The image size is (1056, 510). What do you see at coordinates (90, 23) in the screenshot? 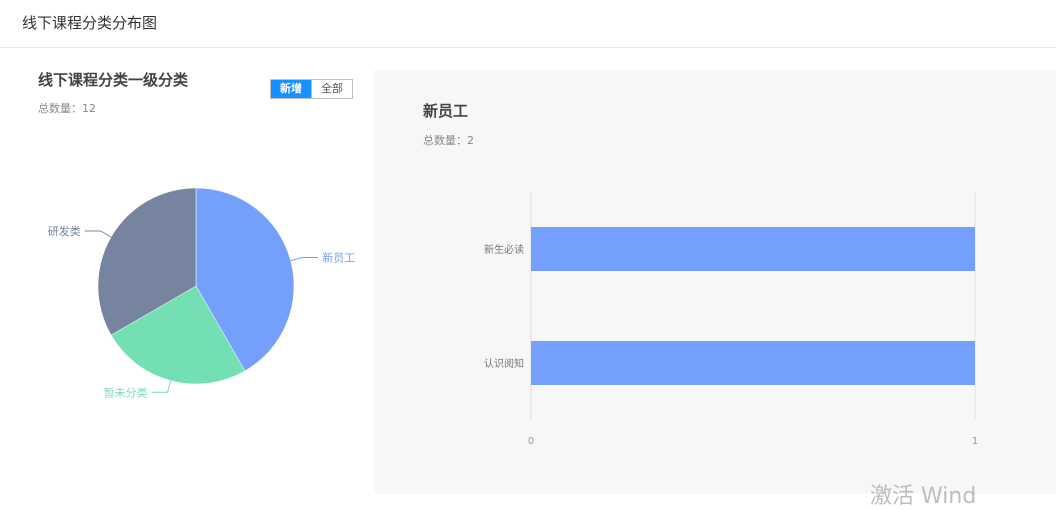
I see `page-title: 线下课程分类分布图` at bounding box center [90, 23].